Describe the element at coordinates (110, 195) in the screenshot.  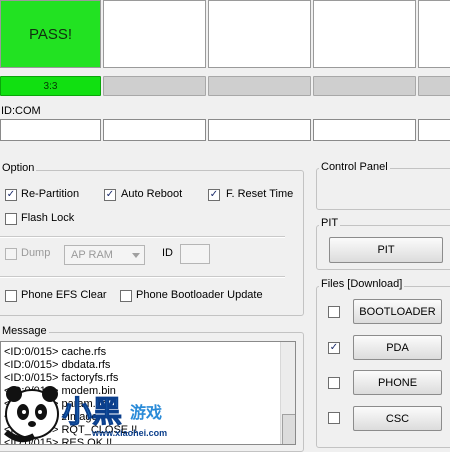
I see `auto-reboot-checkbox: ✓` at that location.